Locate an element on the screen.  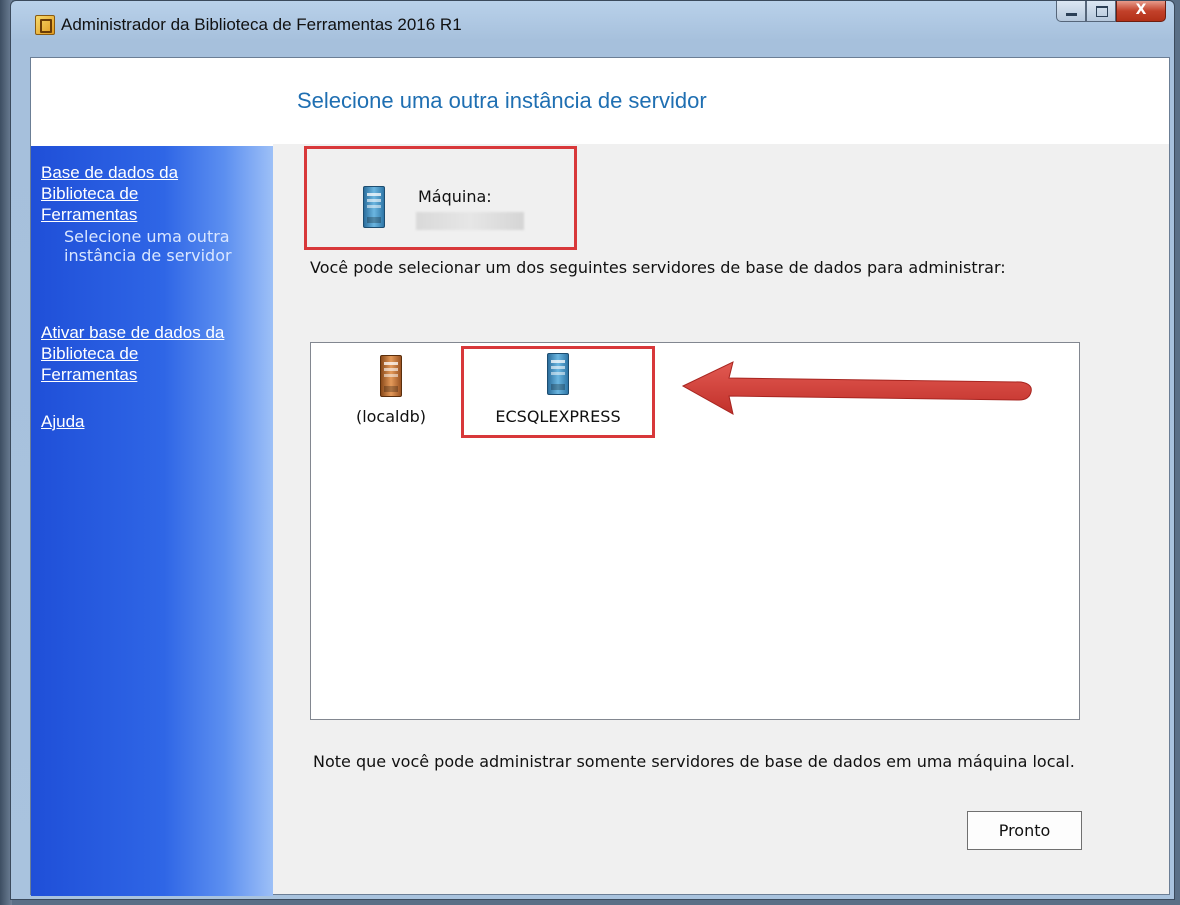
machine-label: Máquina: is located at coordinates (455, 196).